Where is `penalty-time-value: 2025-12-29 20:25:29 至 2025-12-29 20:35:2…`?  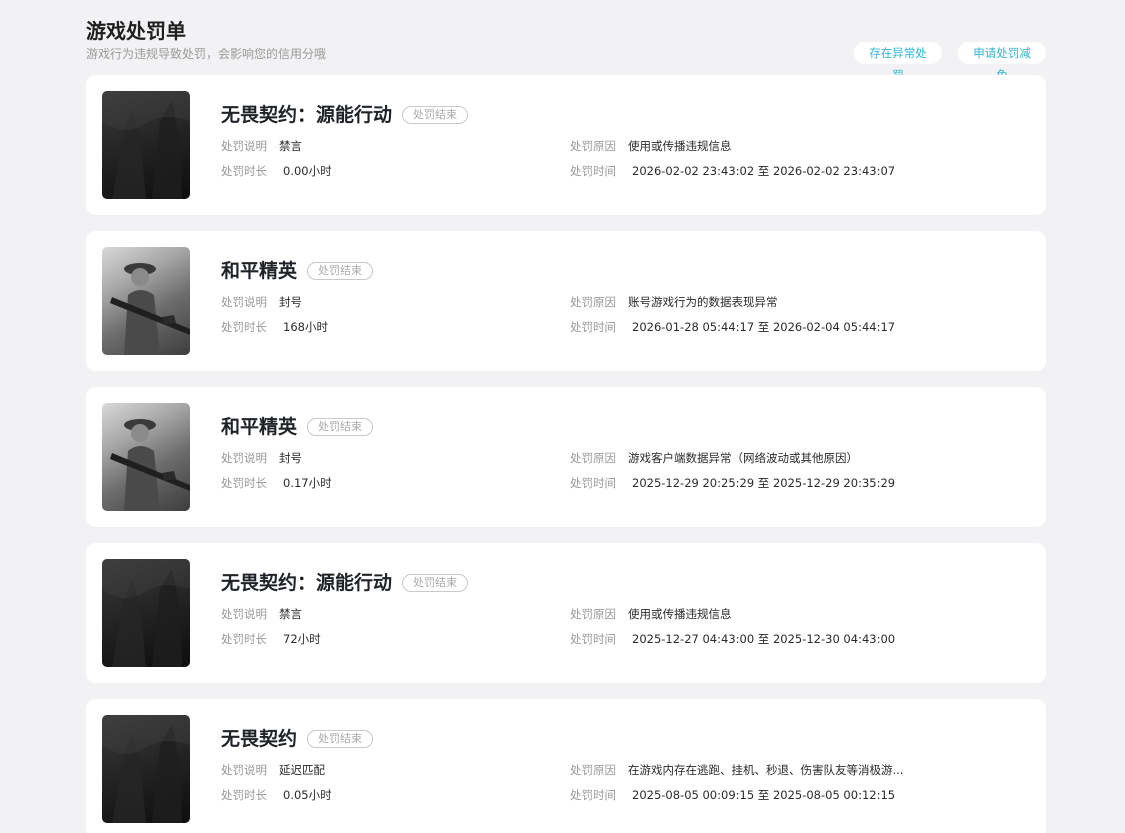
penalty-time-value: 2025-12-29 20:25:29 至 2025-12-29 20:35:2… is located at coordinates (764, 483).